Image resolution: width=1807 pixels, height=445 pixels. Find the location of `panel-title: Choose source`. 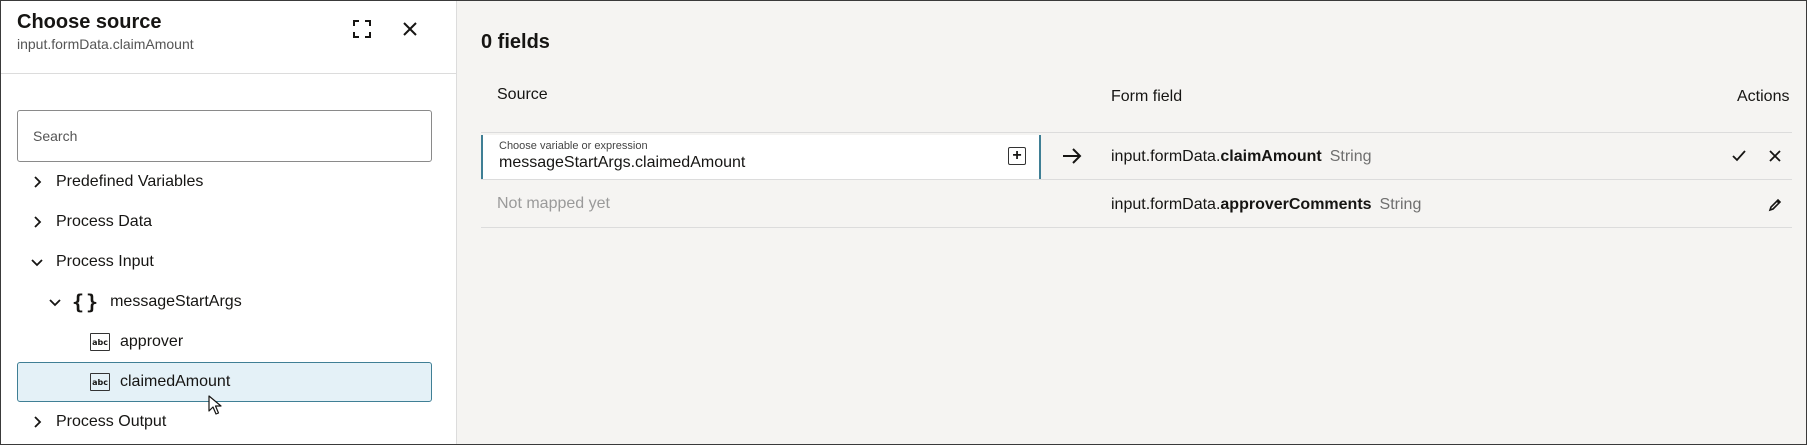

panel-title: Choose source is located at coordinates (89, 22).